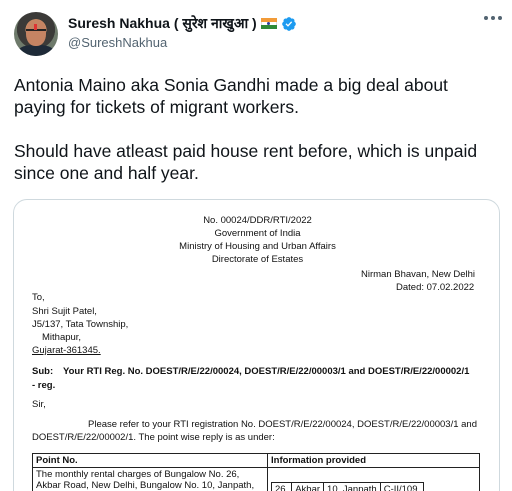 Image resolution: width=512 pixels, height=491 pixels. Describe the element at coordinates (402, 486) in the screenshot. I see `inner-cell-4: C-II/109,` at that location.